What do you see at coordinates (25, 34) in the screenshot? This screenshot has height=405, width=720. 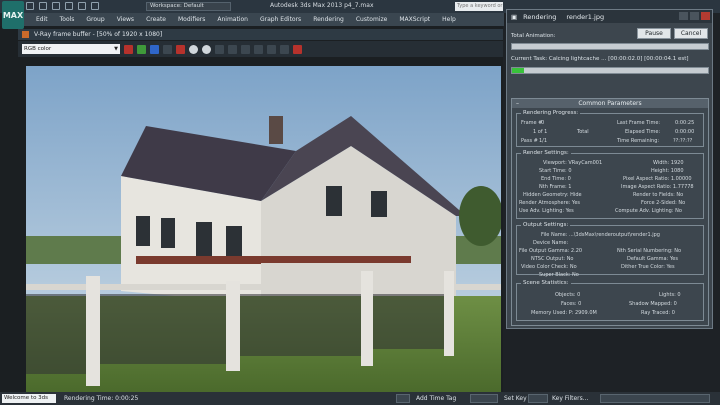 I see `vray-icon` at bounding box center [25, 34].